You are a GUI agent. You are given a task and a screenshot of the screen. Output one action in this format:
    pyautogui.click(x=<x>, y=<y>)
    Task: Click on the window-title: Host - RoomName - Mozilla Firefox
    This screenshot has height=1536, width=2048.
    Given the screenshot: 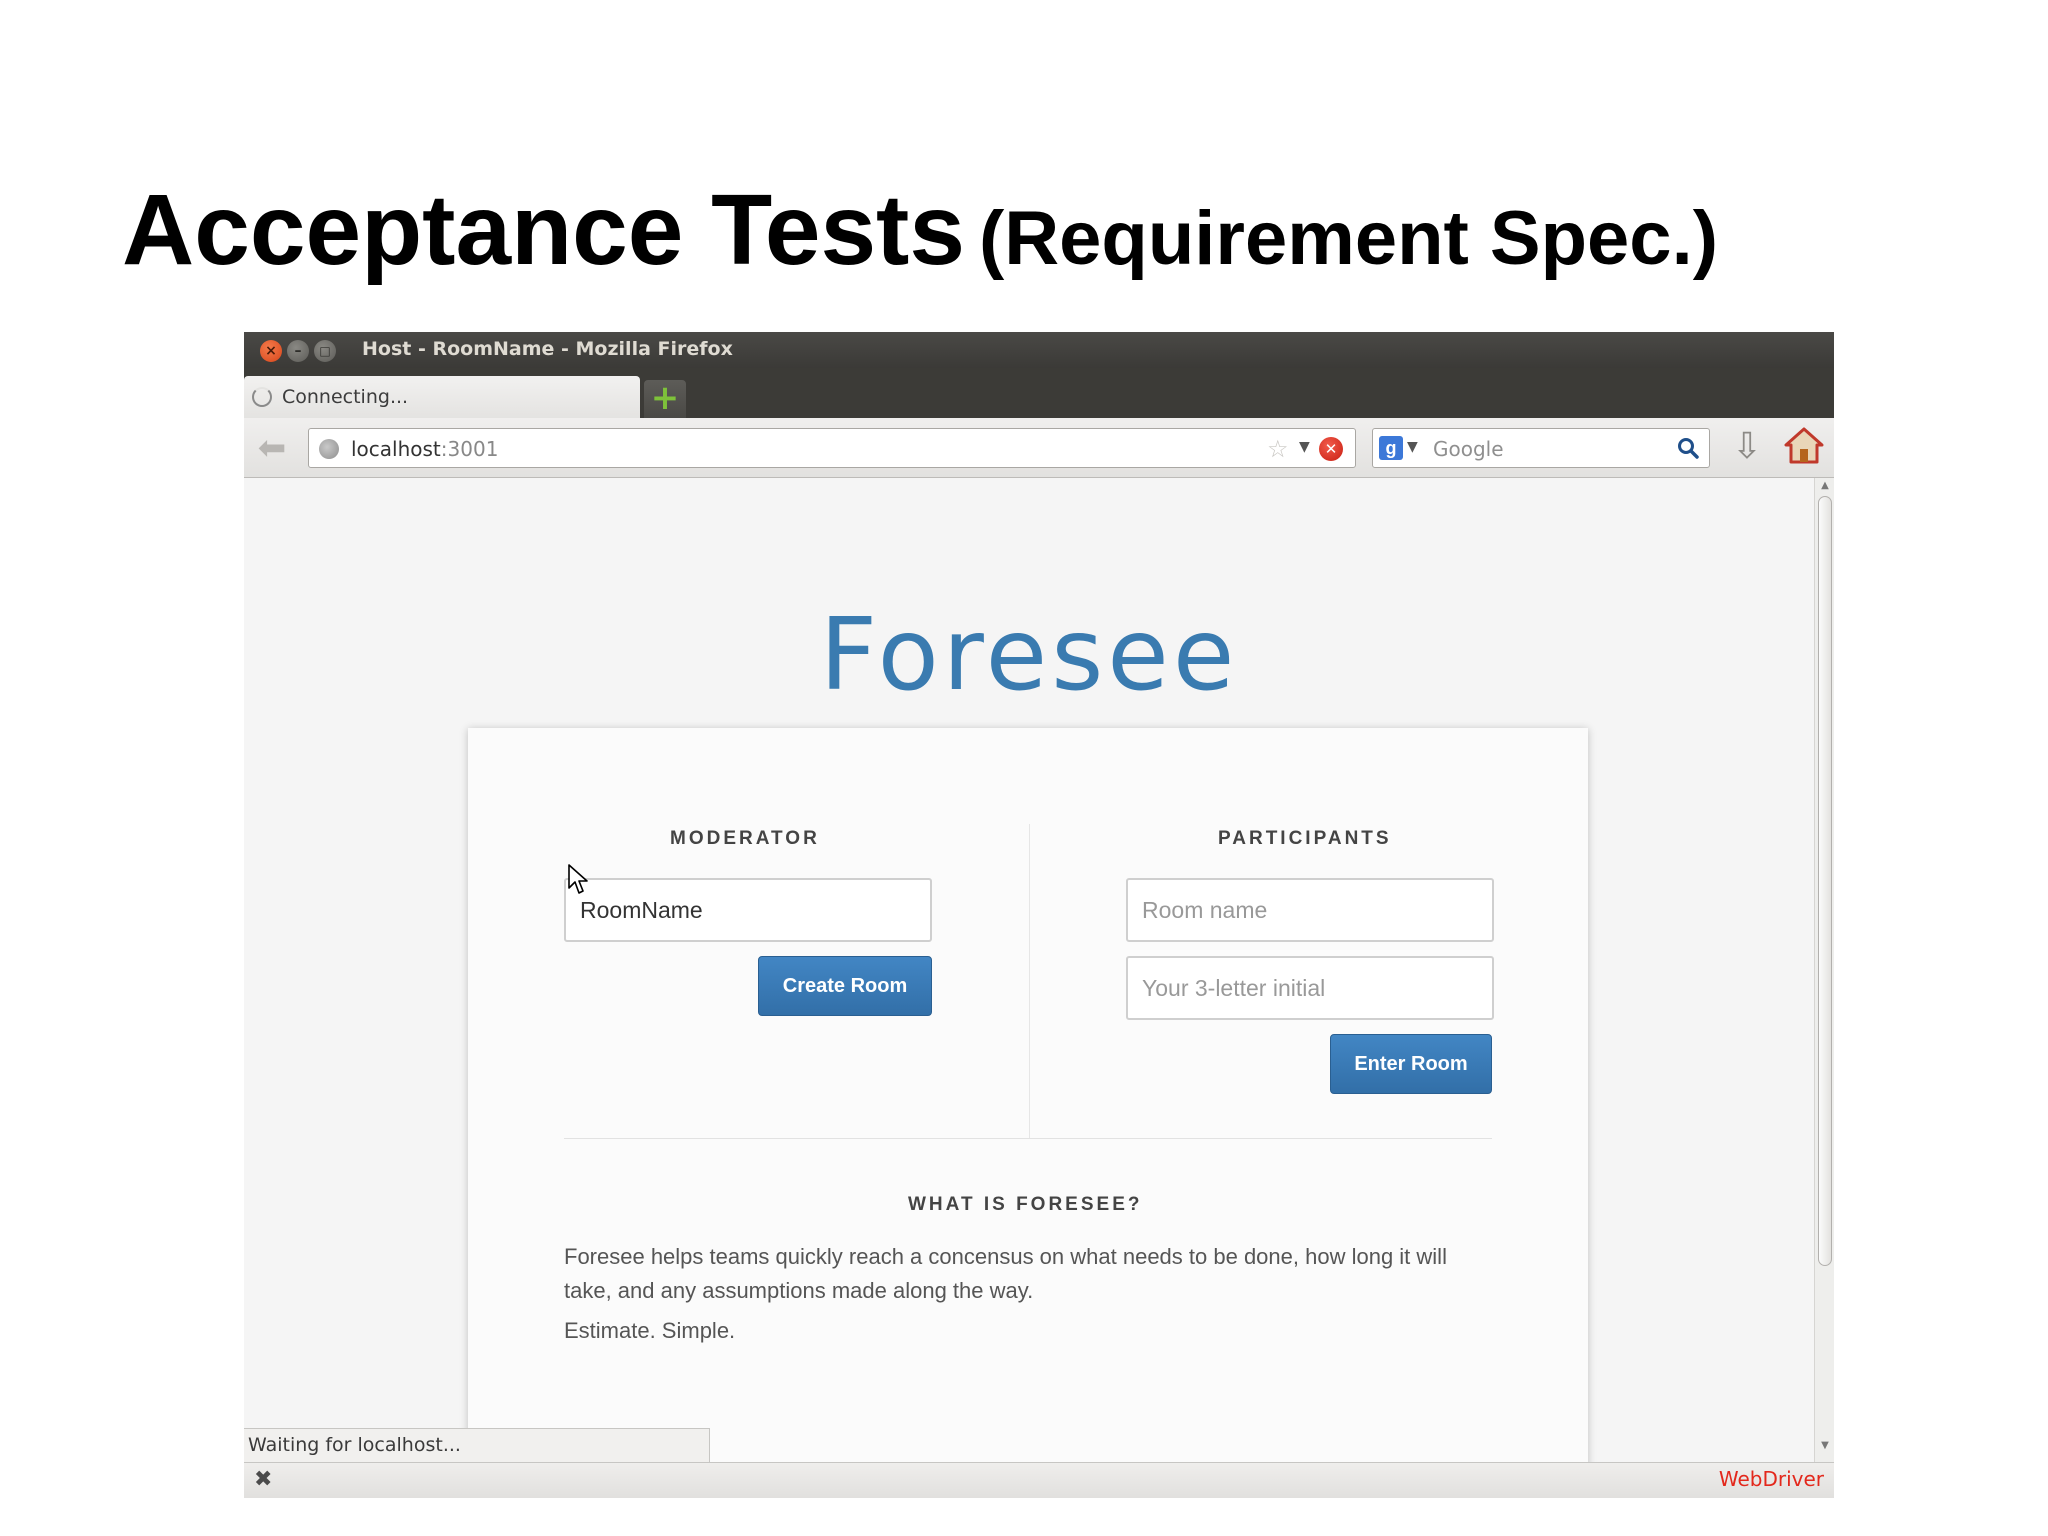 What is the action you would take?
    pyautogui.click(x=547, y=349)
    